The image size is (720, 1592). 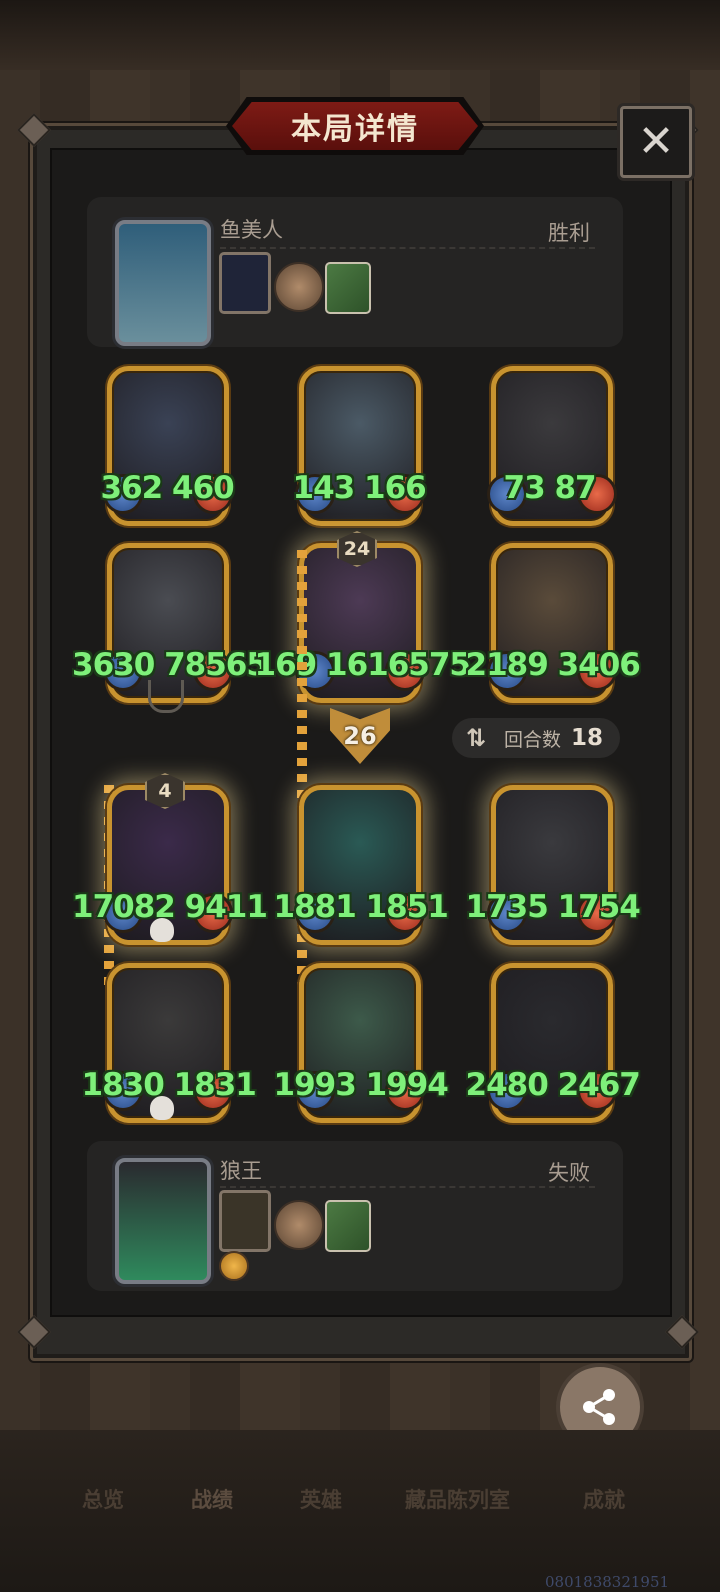 What do you see at coordinates (216, 665) in the screenshot?
I see `minion-health: 78565` at bounding box center [216, 665].